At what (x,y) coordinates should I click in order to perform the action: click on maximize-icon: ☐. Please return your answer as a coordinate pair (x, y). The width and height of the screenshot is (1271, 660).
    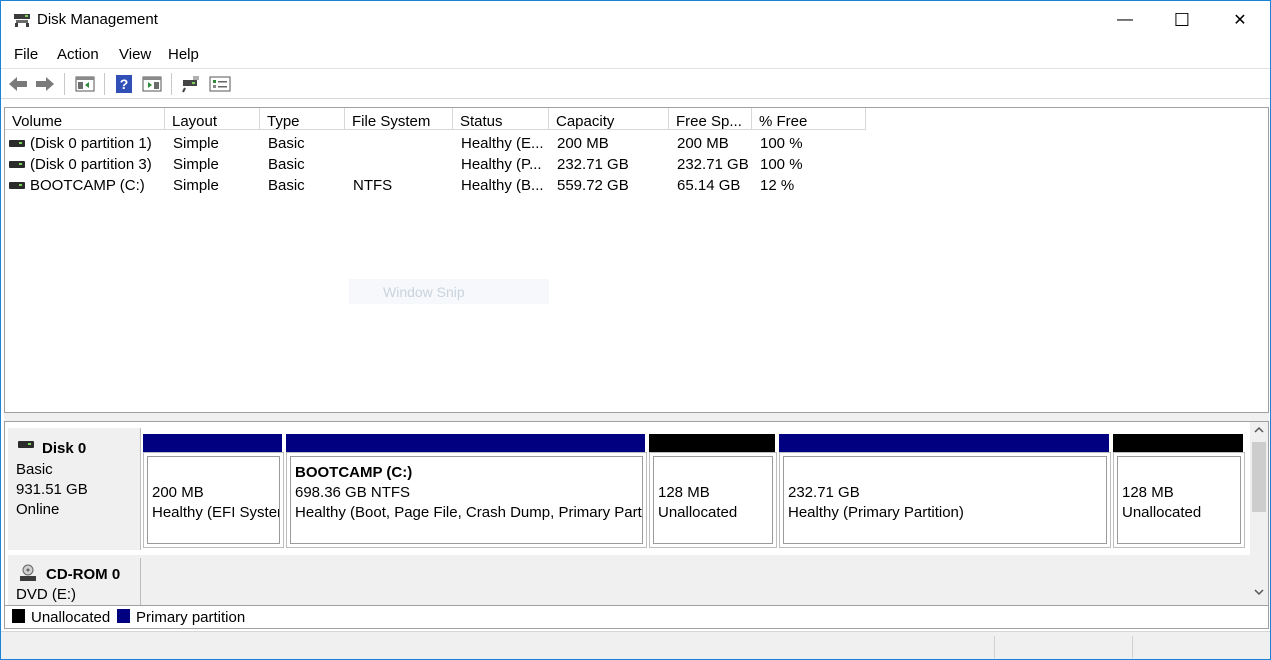
    Looking at the image, I should click on (1182, 19).